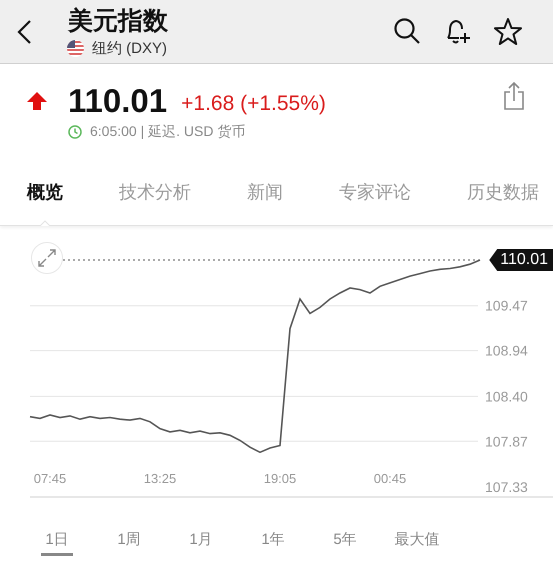 This screenshot has width=553, height=564. What do you see at coordinates (75, 132) in the screenshot?
I see `clock-icon` at bounding box center [75, 132].